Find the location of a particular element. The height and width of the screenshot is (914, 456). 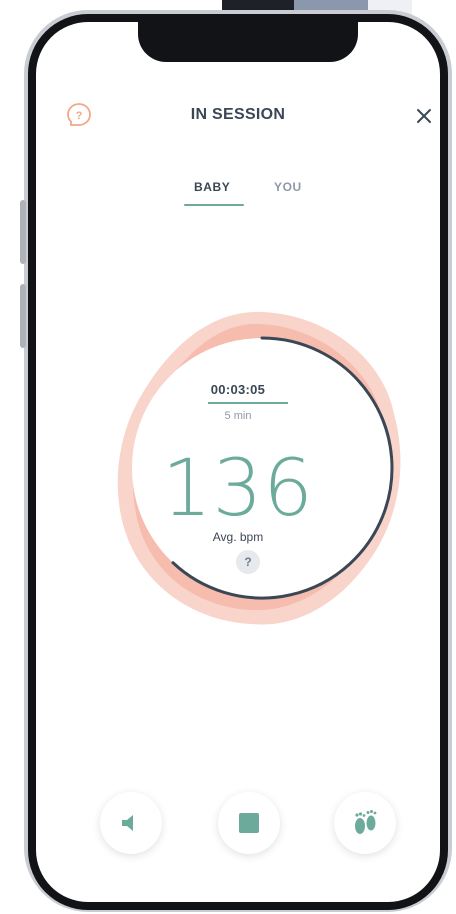

bpm-value: 136 is located at coordinates (238, 489).